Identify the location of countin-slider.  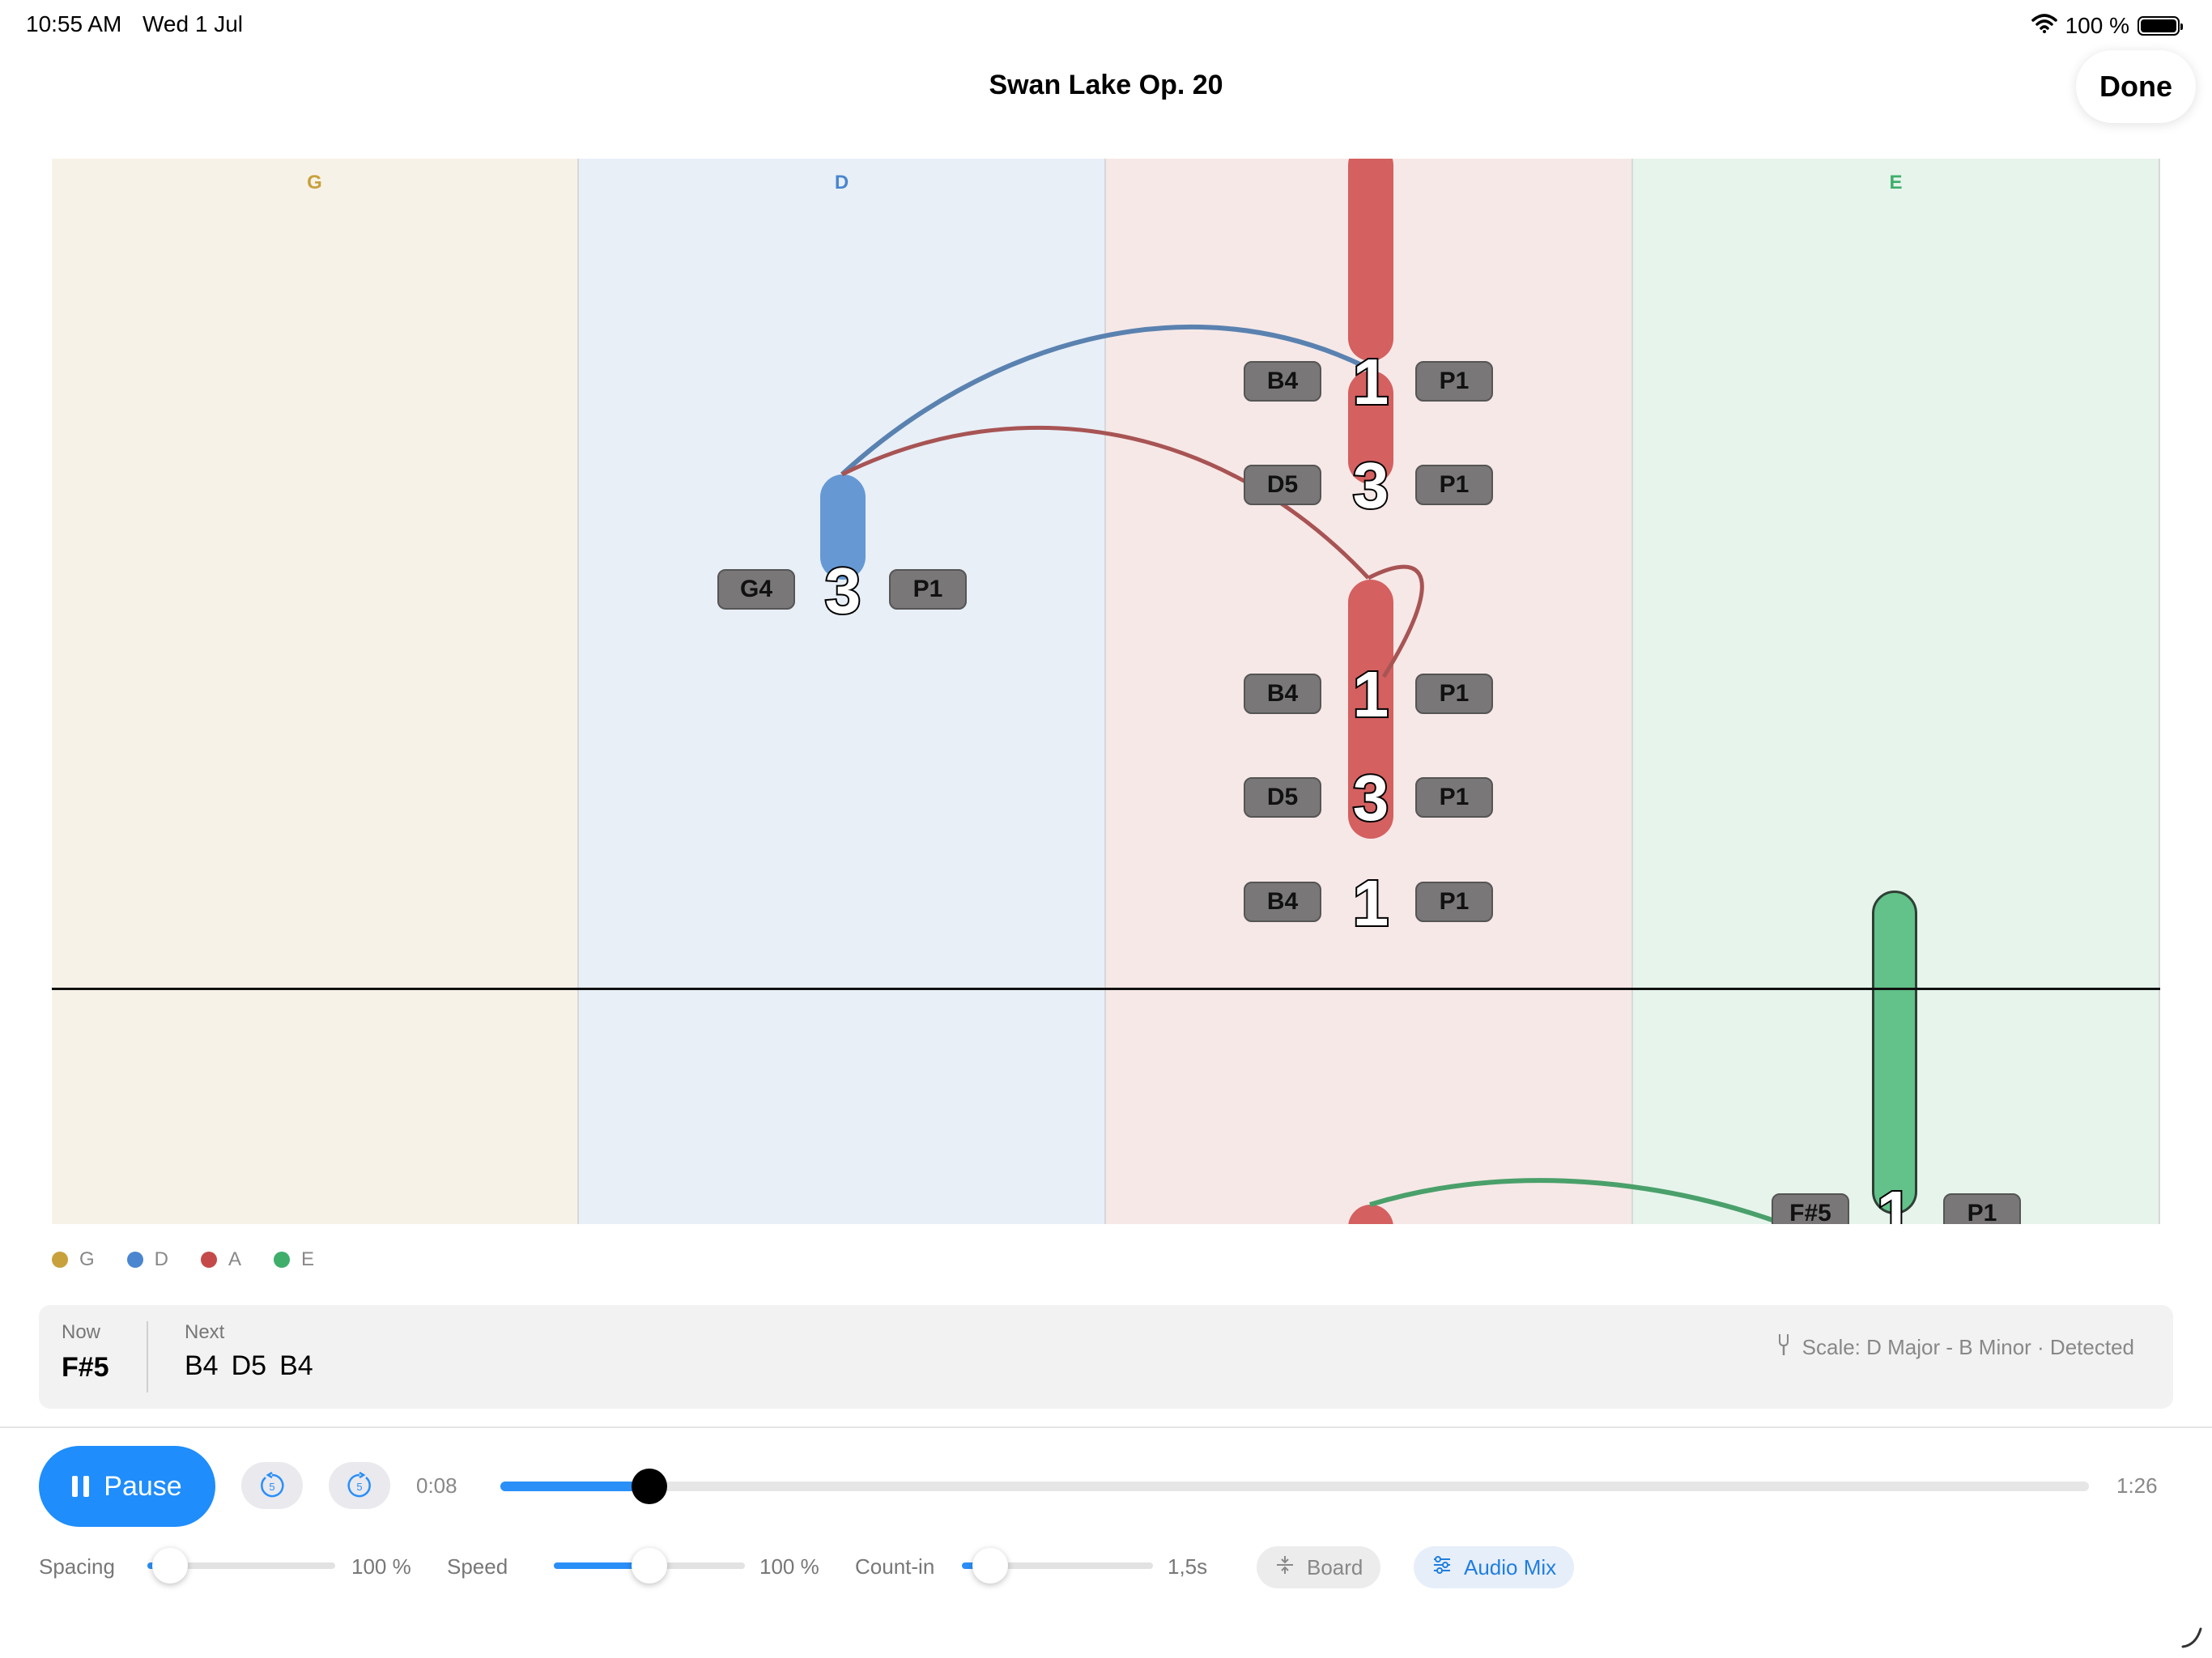
(1057, 1566).